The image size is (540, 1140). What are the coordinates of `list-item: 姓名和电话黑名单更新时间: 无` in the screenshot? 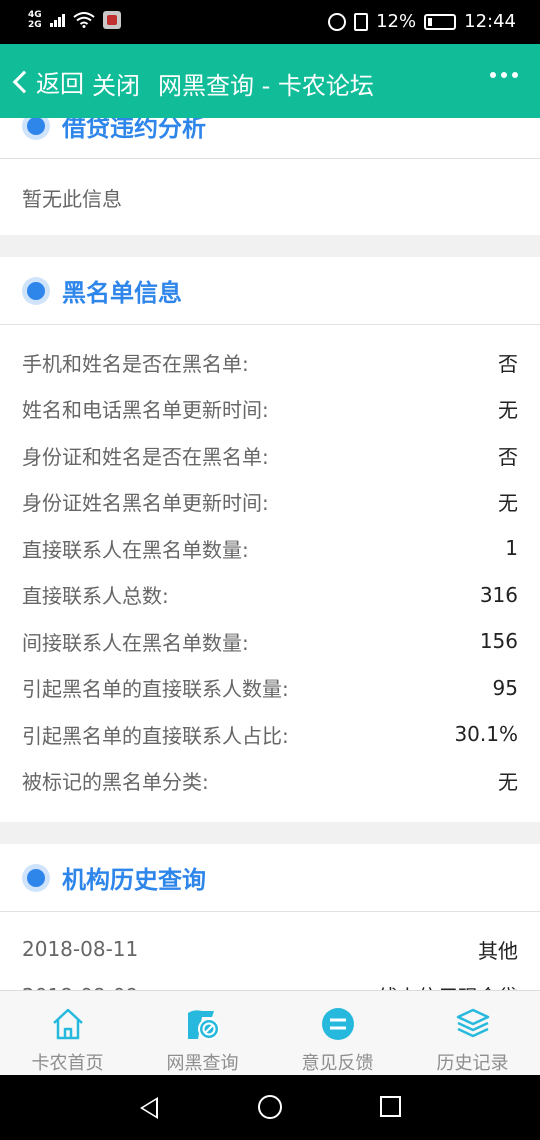 It's located at (270, 409).